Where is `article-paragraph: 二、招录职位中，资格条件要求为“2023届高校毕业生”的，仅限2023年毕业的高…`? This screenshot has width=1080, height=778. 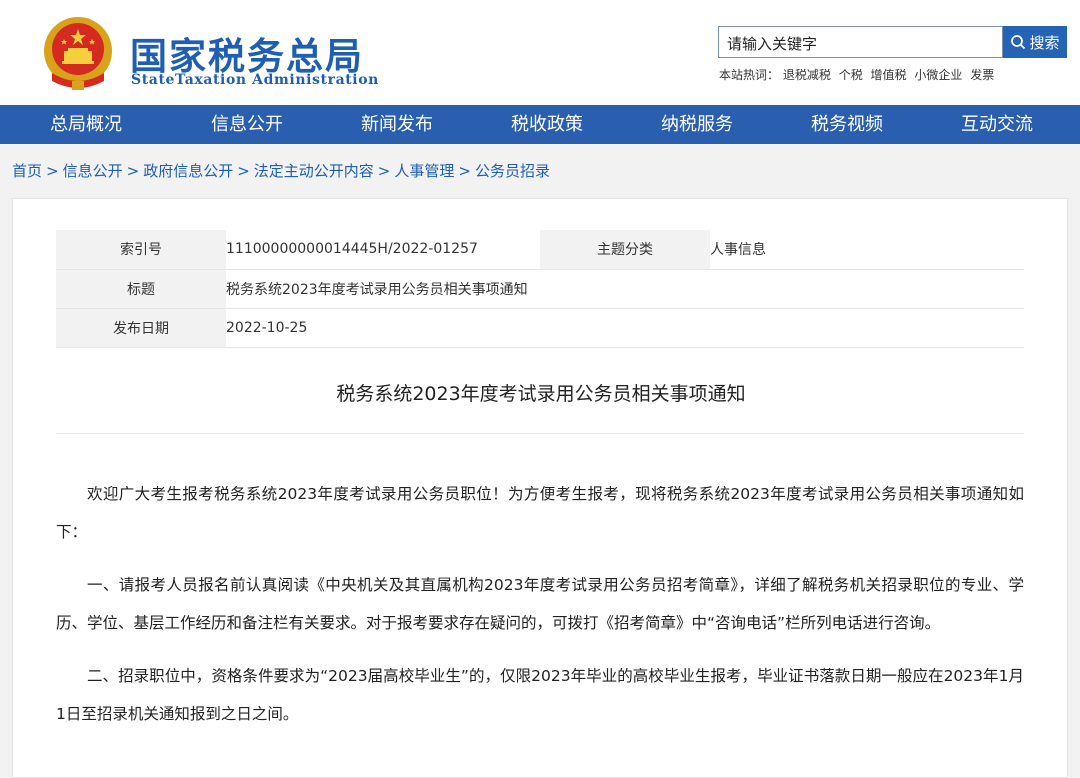 article-paragraph: 二、招录职位中，资格条件要求为“2023届高校毕业生”的，仅限2023年毕业的高… is located at coordinates (540, 695).